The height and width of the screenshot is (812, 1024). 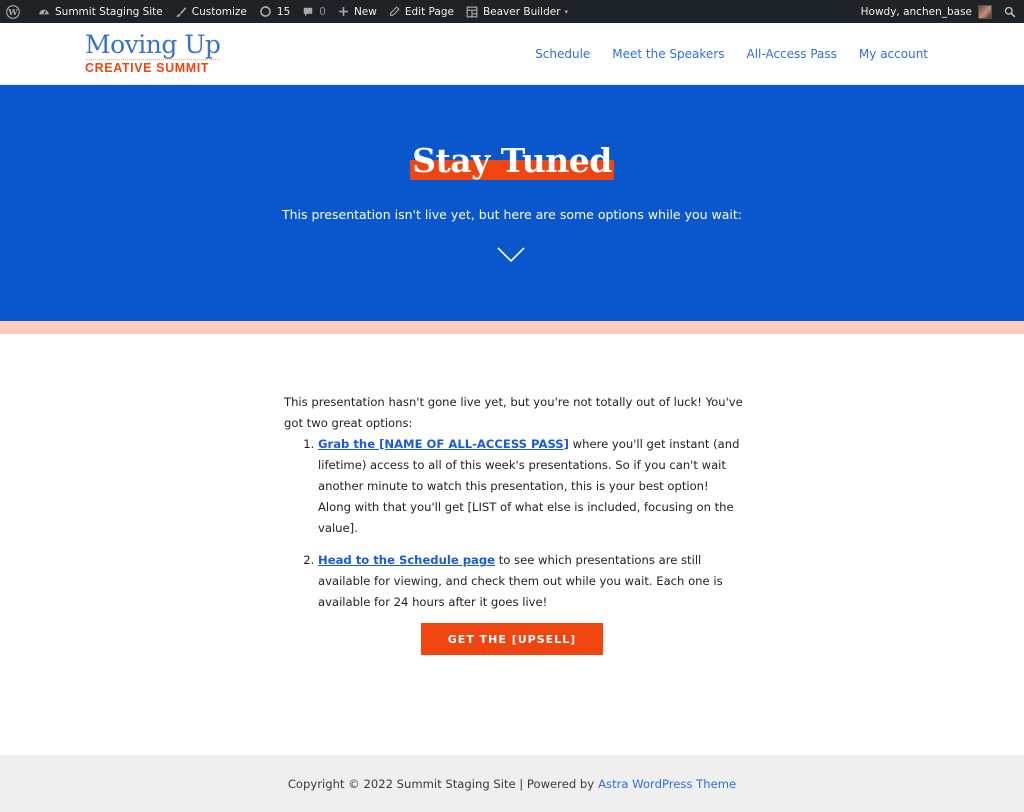 What do you see at coordinates (472, 12) in the screenshot?
I see `layout-icon` at bounding box center [472, 12].